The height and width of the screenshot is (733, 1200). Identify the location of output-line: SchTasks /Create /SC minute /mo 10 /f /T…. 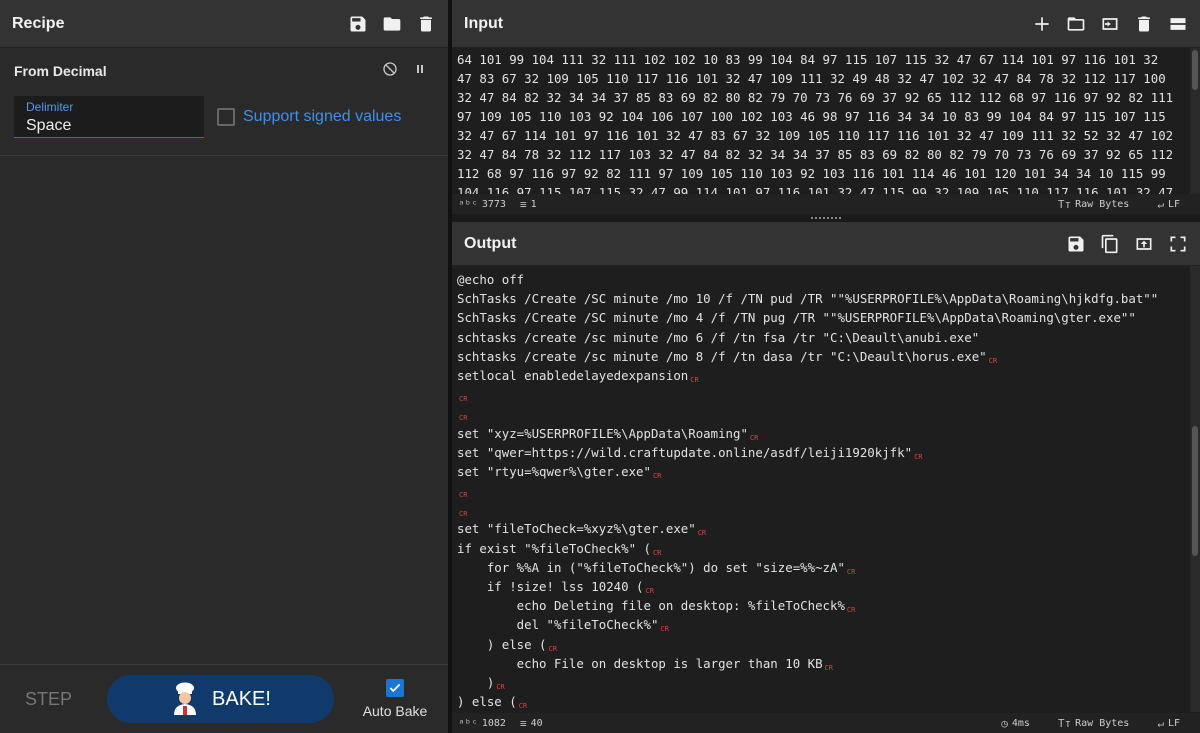
(822, 298).